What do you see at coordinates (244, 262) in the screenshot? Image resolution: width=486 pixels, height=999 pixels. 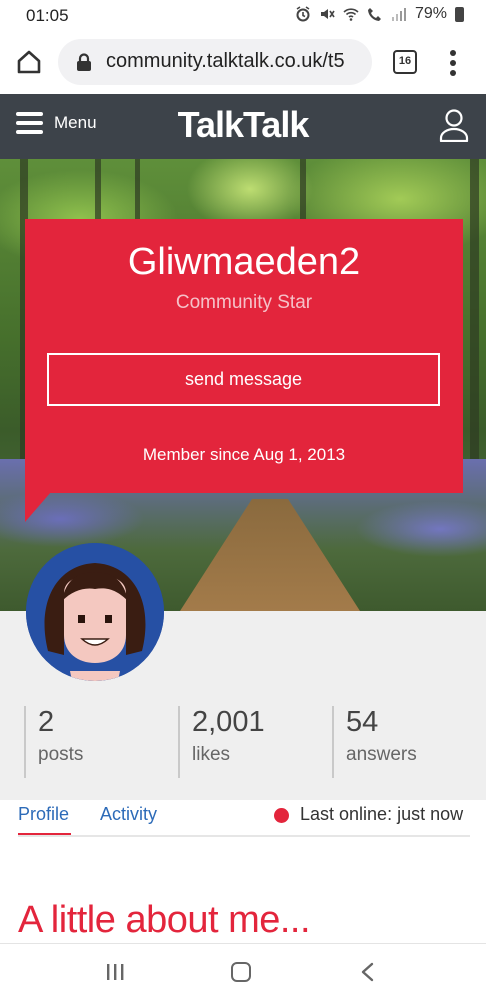 I see `username: Gliwmaeden2` at bounding box center [244, 262].